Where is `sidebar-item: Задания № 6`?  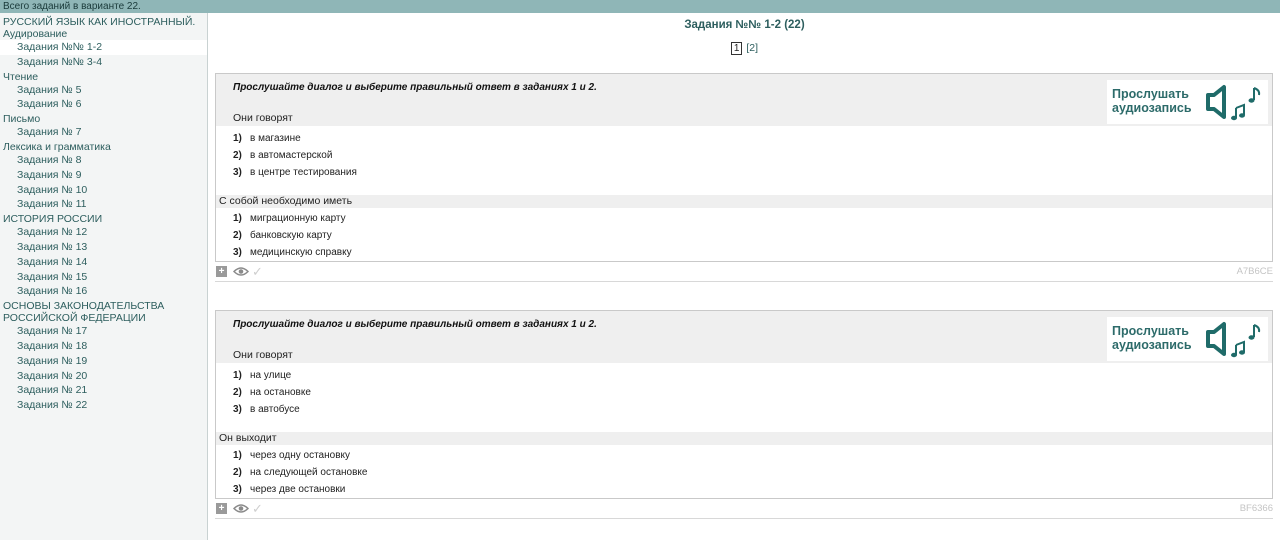
sidebar-item: Задания № 6 is located at coordinates (103, 104).